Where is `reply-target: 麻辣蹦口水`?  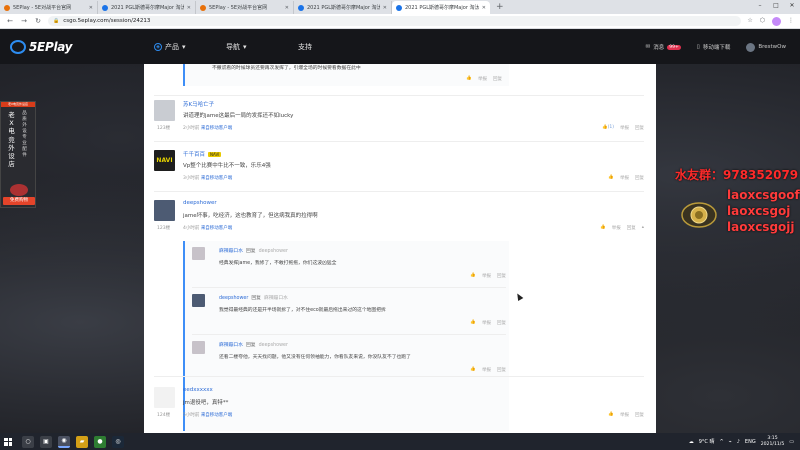 reply-target: 麻辣蹦口水 is located at coordinates (276, 298).